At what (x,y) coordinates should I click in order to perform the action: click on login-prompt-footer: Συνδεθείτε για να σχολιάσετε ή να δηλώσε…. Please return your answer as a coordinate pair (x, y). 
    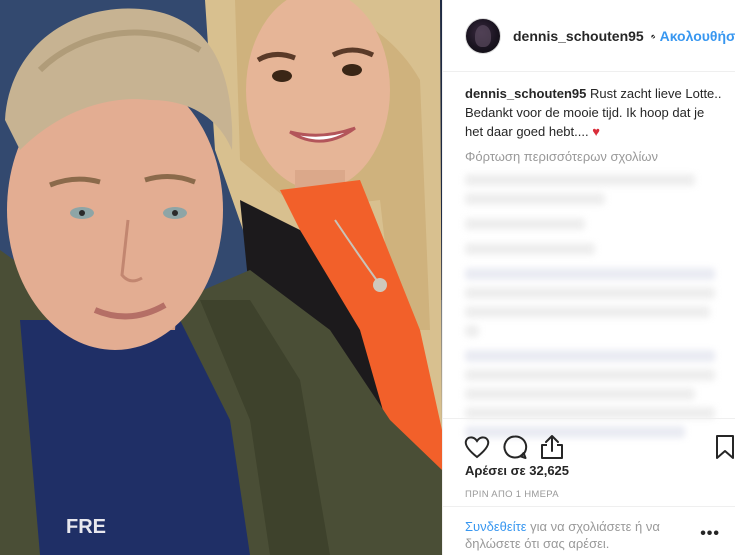
    Looking at the image, I should click on (589, 530).